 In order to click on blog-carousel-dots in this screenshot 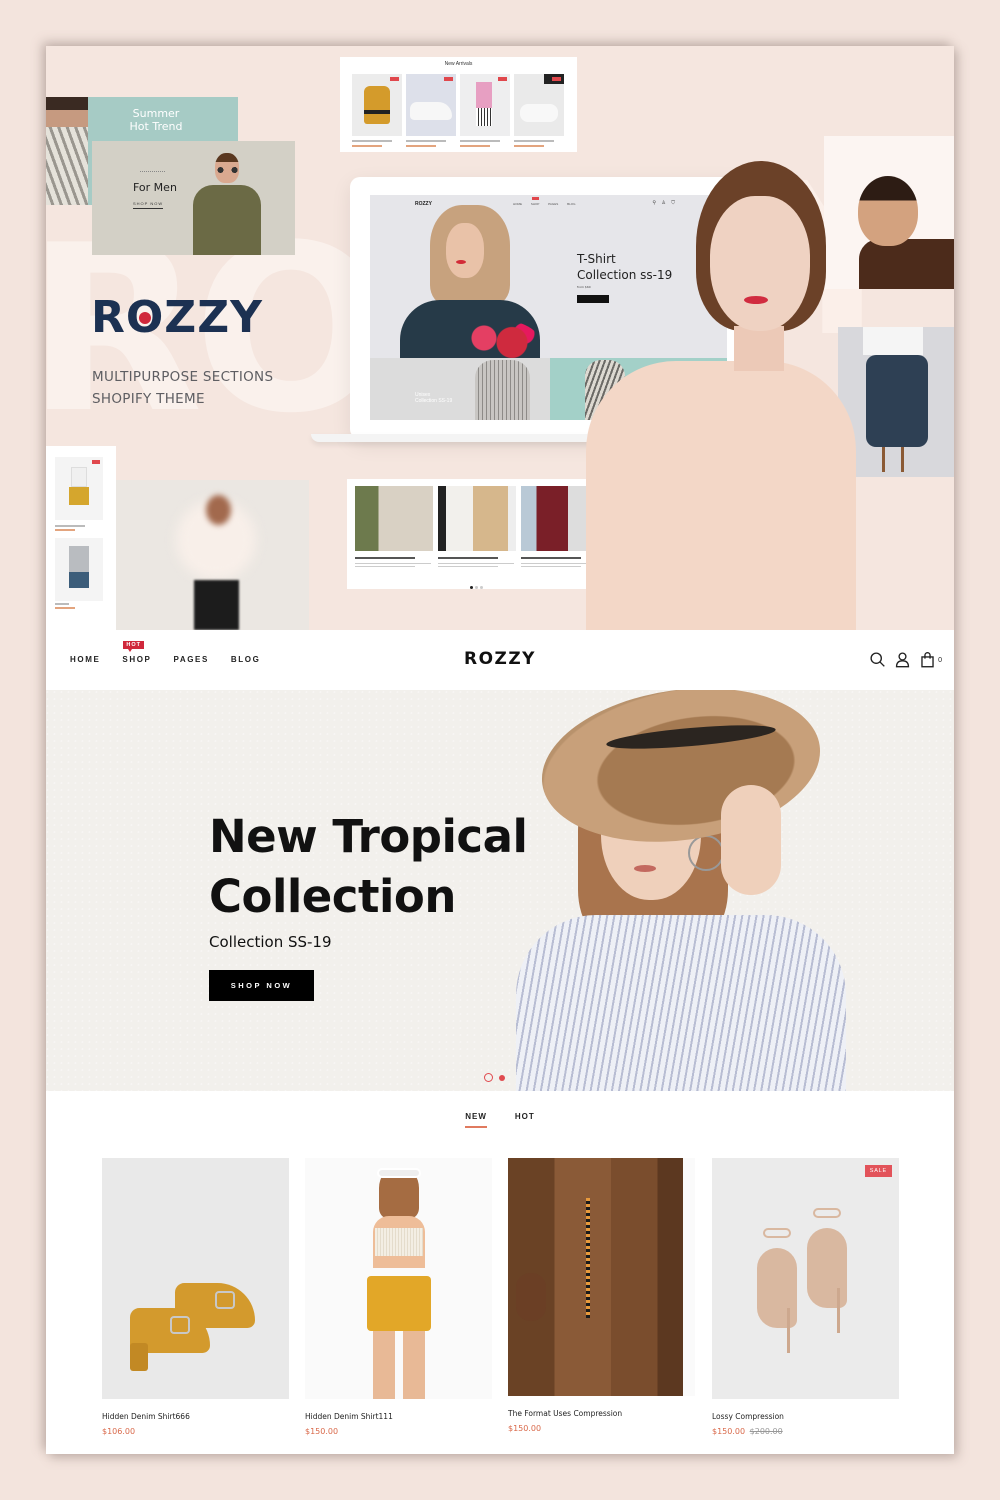, I will do `click(477, 585)`.